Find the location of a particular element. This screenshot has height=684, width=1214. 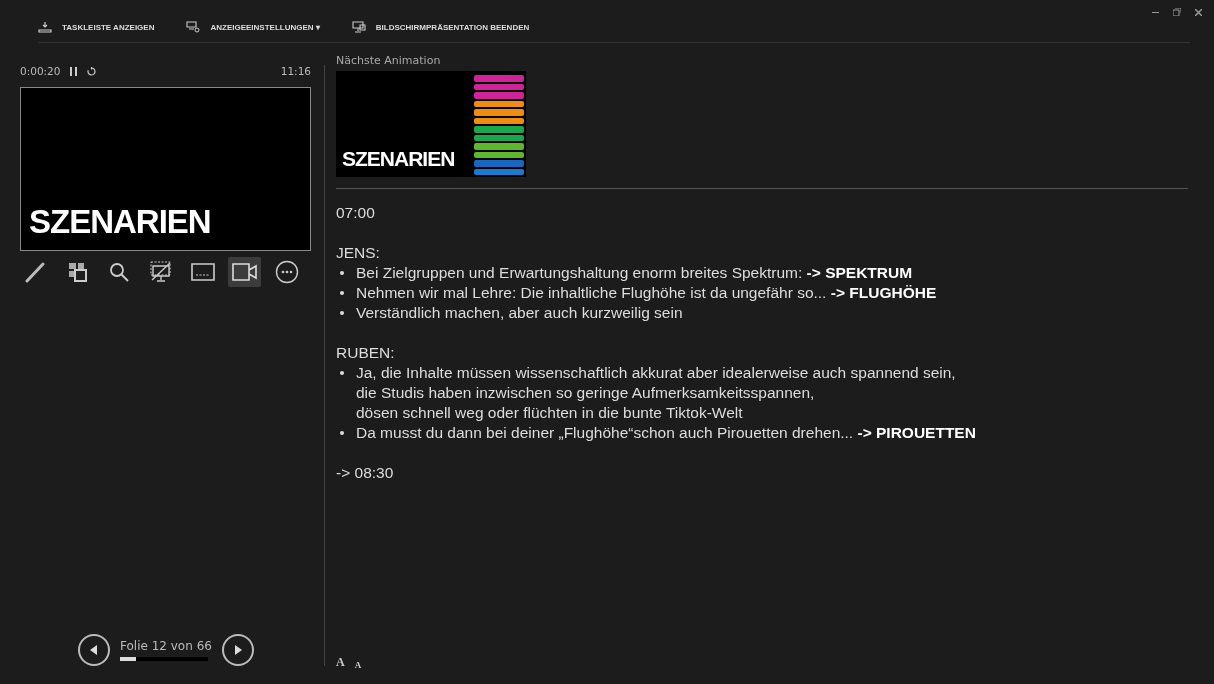

note-text: JENS: is located at coordinates (358, 252).